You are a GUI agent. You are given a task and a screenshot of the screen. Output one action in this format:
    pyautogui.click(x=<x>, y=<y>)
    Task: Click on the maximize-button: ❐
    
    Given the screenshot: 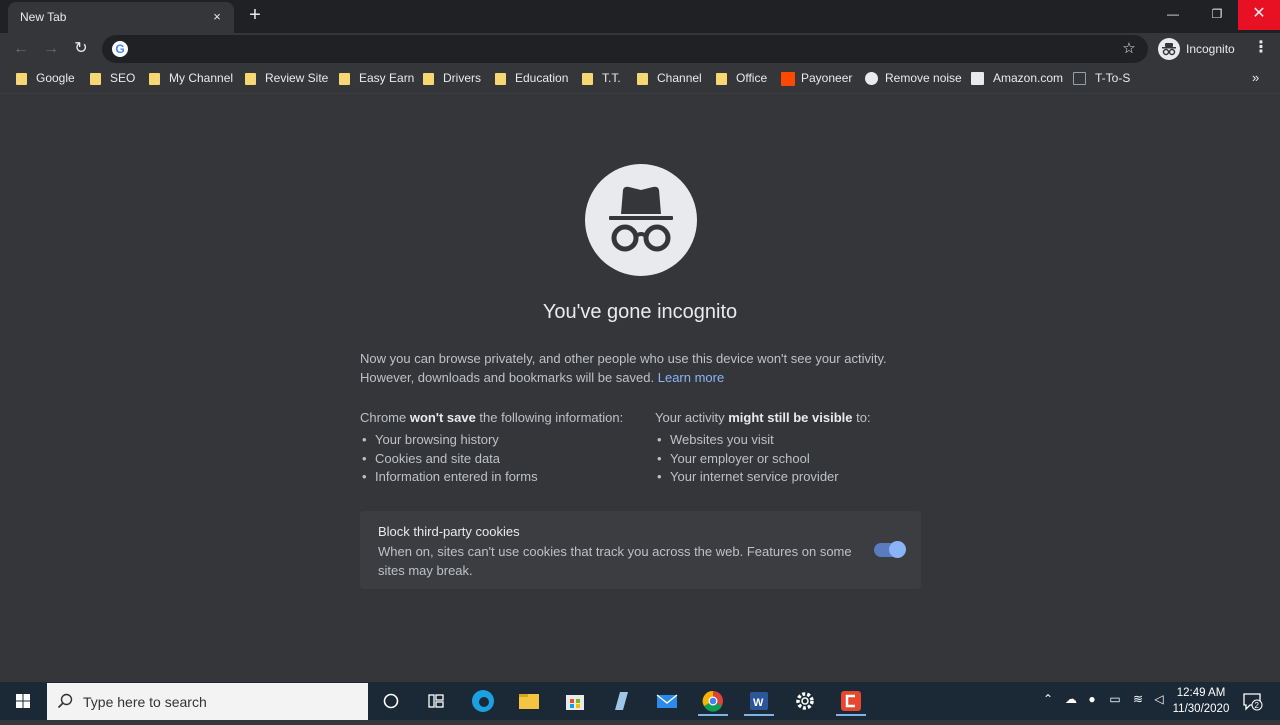 What is the action you would take?
    pyautogui.click(x=1217, y=15)
    